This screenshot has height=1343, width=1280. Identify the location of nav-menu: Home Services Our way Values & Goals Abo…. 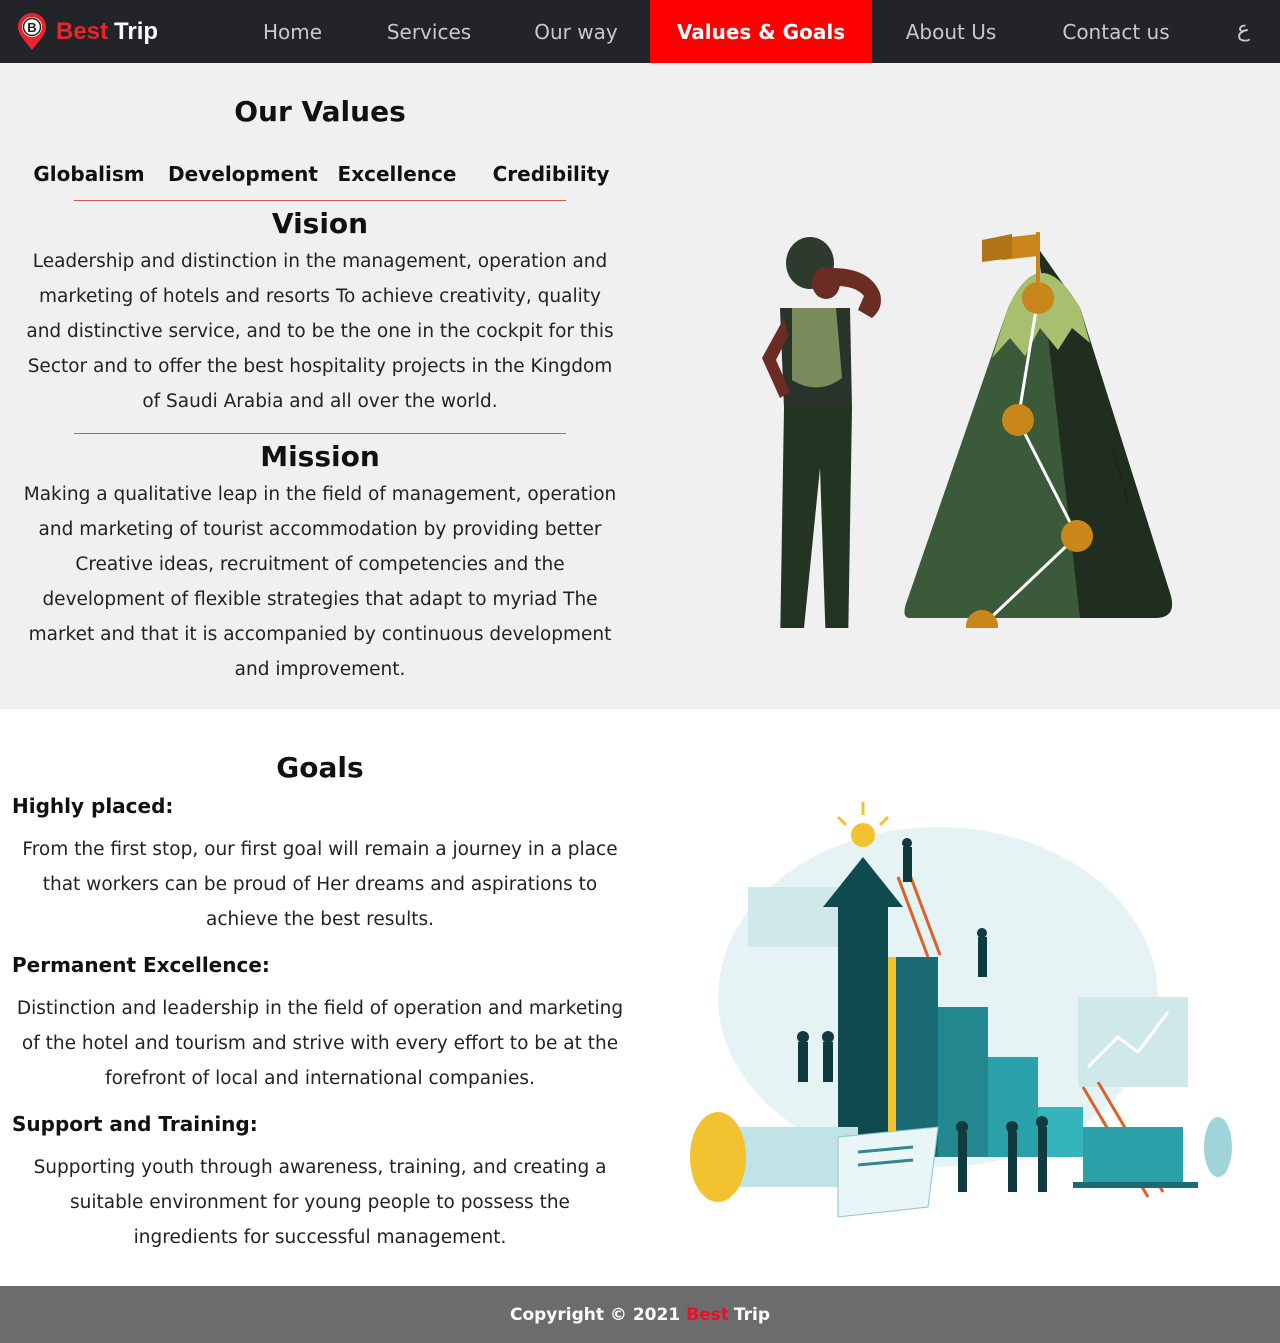
(715, 31).